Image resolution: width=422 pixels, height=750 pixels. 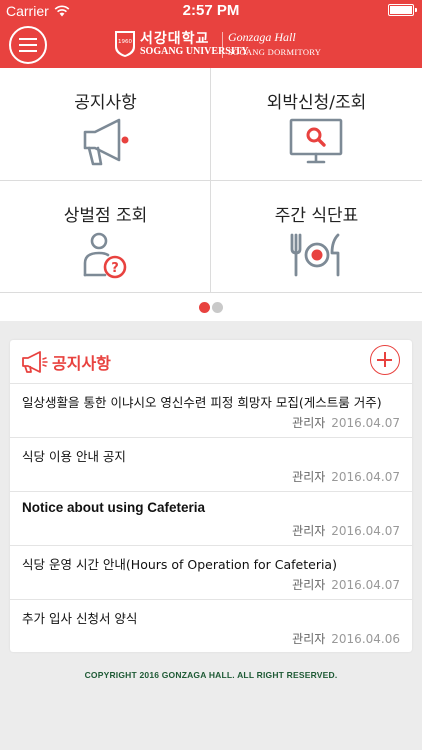 I want to click on notice-title: Notice about using Cafeteria, so click(x=114, y=507).